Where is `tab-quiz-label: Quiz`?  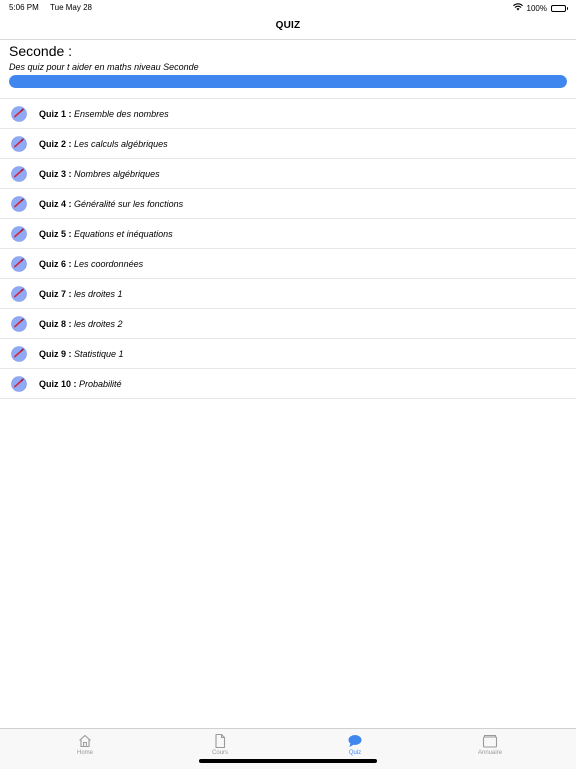 tab-quiz-label: Quiz is located at coordinates (355, 753).